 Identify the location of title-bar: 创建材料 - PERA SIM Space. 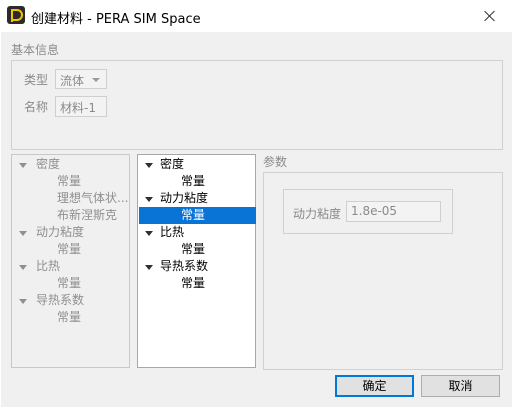
(256, 16).